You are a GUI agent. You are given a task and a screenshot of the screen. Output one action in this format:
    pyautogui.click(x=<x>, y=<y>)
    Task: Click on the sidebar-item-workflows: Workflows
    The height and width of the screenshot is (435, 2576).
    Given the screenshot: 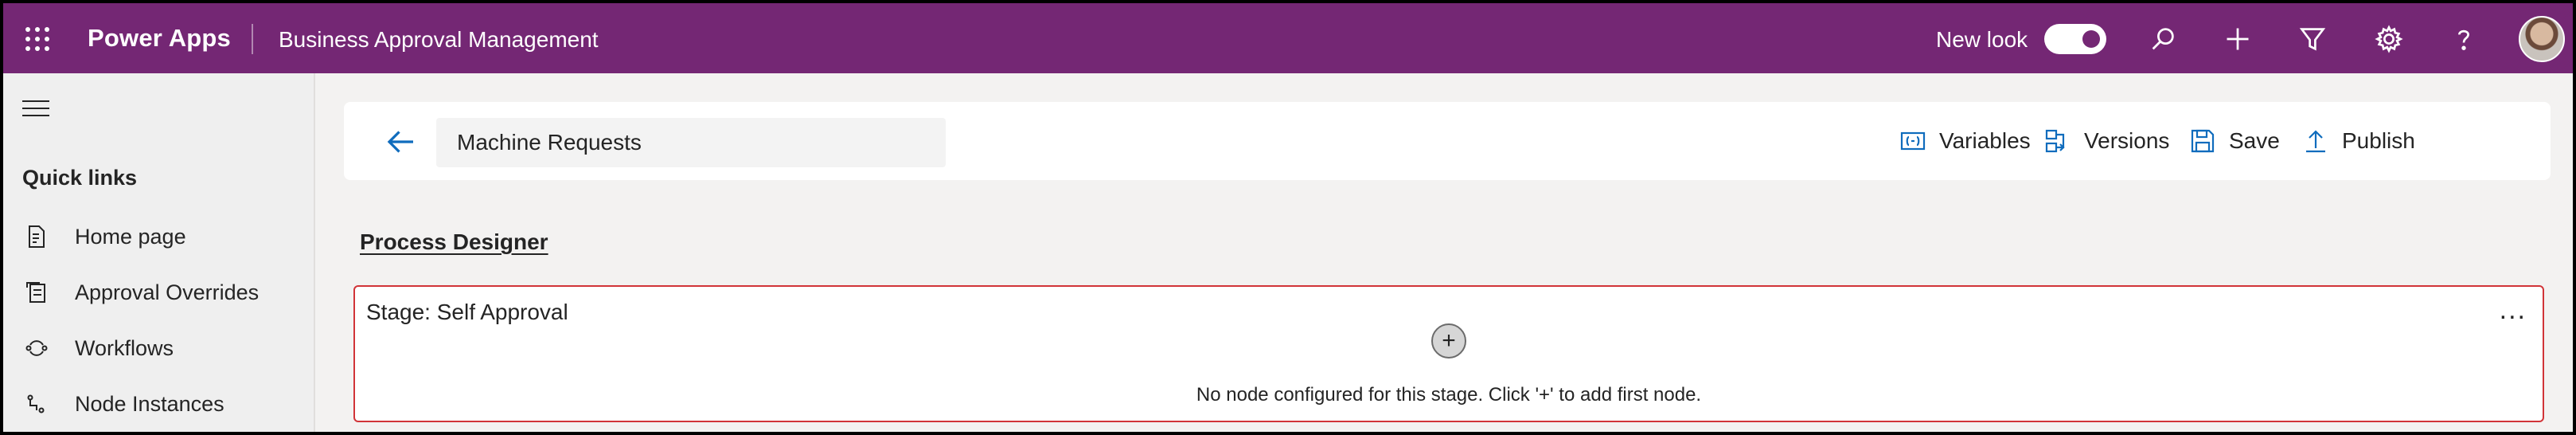 What is the action you would take?
    pyautogui.click(x=165, y=348)
    